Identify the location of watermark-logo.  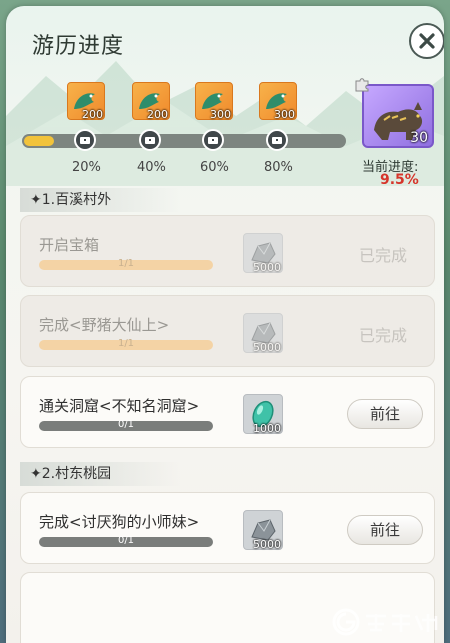
(385, 622).